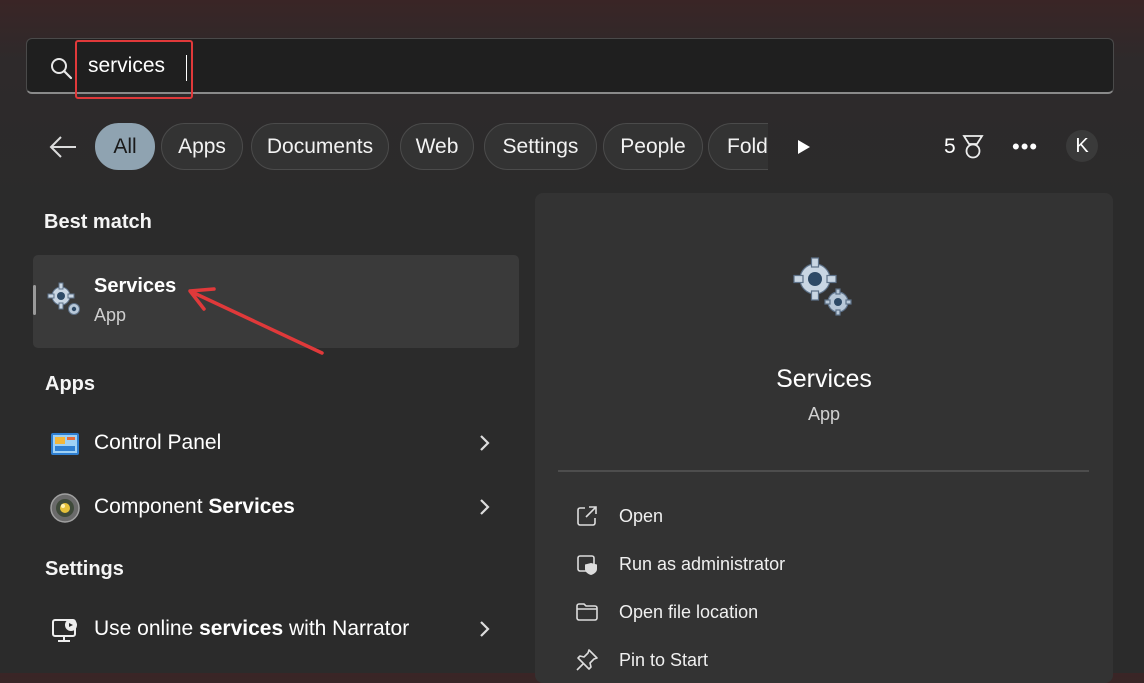  What do you see at coordinates (641, 516) in the screenshot?
I see `action-label: Open` at bounding box center [641, 516].